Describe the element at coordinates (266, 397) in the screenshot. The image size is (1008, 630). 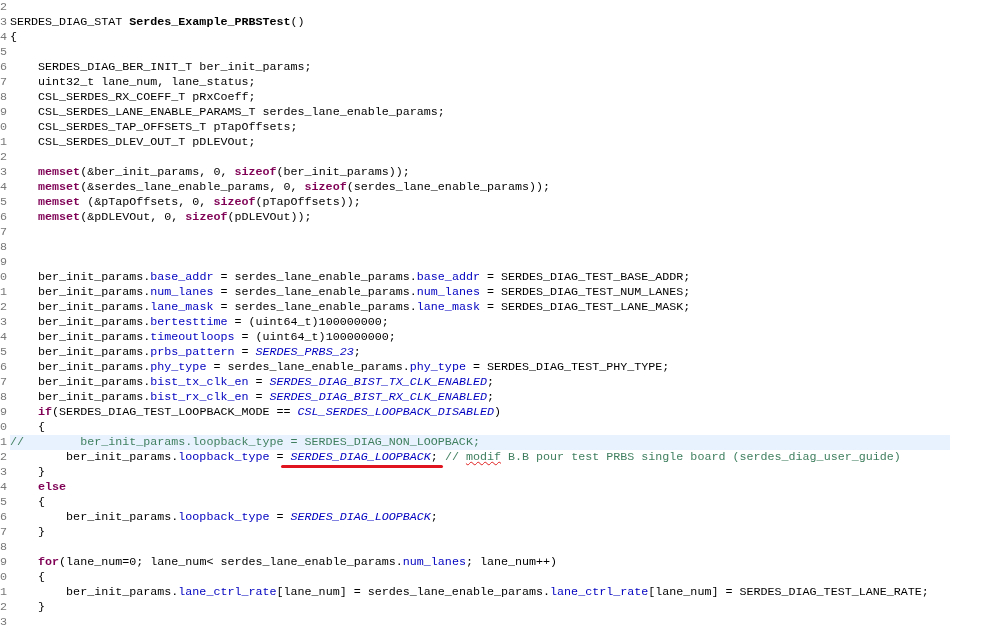
I see `code-line: ber_init_params.bist_rx_clk_en = SERDES_DIAG_BIST_RX_CLK_ENABLED;` at that location.